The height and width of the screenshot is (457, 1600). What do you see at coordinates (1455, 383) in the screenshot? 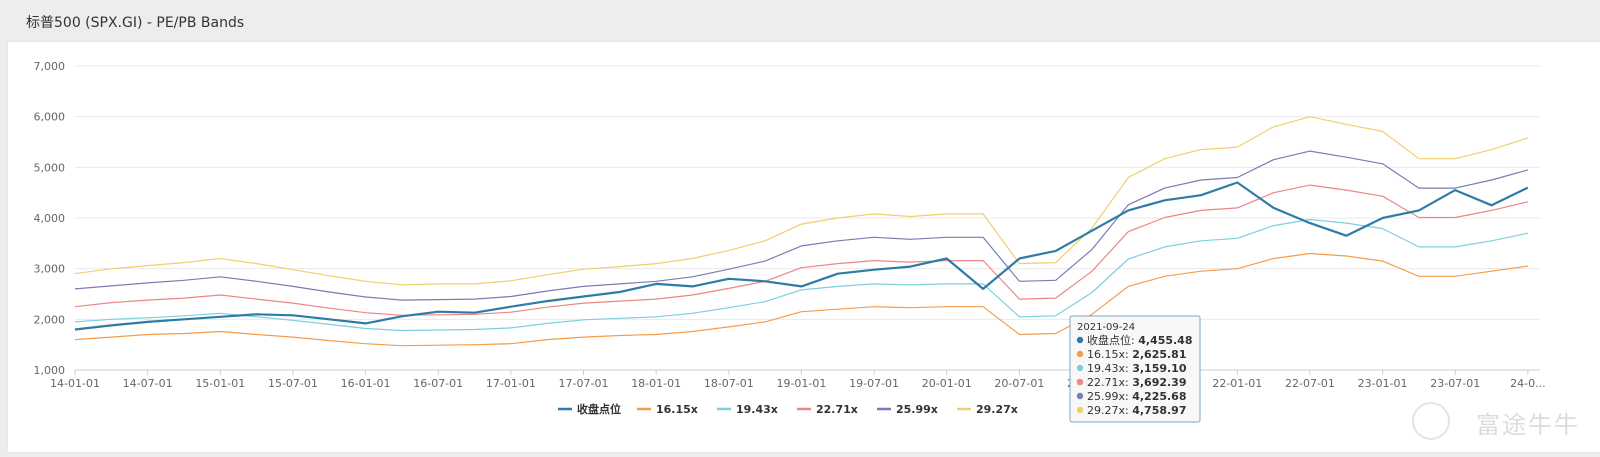
I see `x-tick-label: 23-07-01` at bounding box center [1455, 383].